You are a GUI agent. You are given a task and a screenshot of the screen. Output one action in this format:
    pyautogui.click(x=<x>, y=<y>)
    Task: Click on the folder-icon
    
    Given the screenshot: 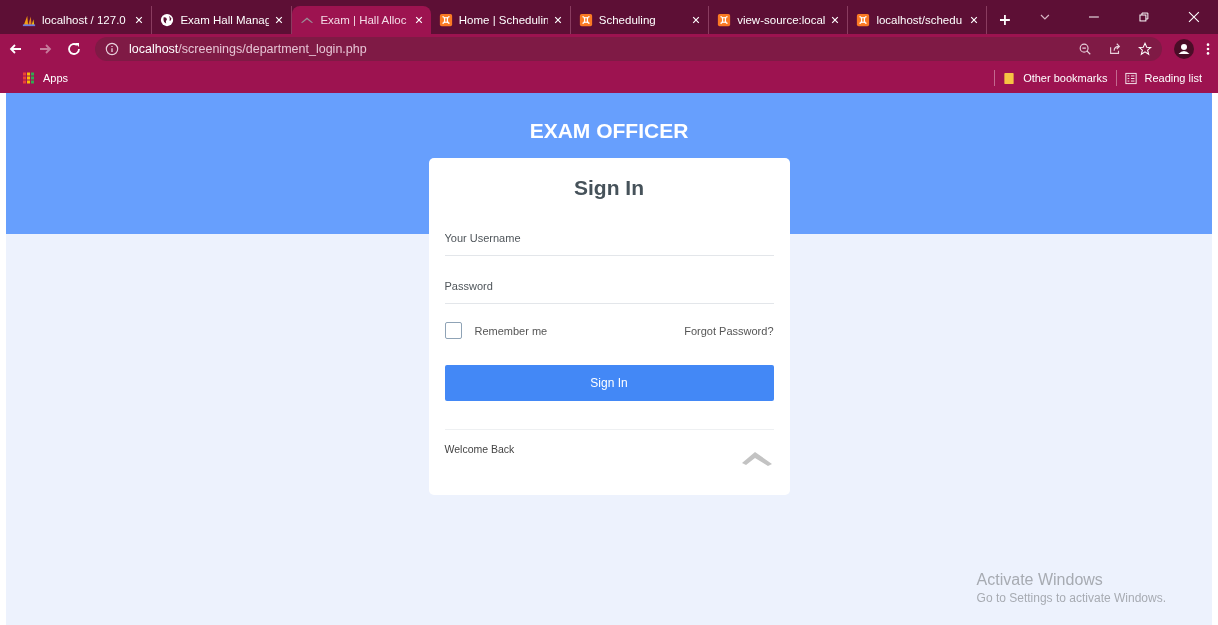 What is the action you would take?
    pyautogui.click(x=1009, y=78)
    